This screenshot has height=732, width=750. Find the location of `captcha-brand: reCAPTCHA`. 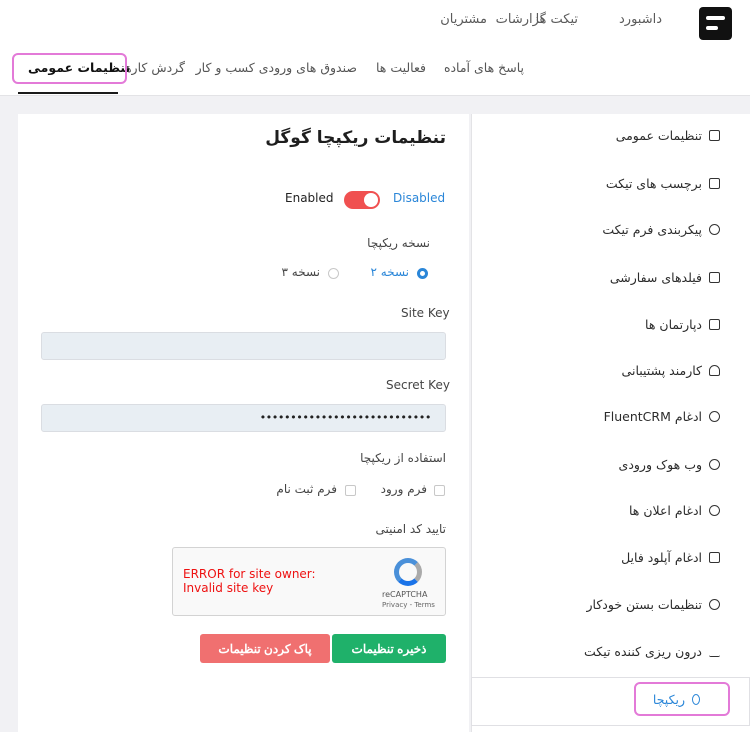

captcha-brand: reCAPTCHA is located at coordinates (405, 594).